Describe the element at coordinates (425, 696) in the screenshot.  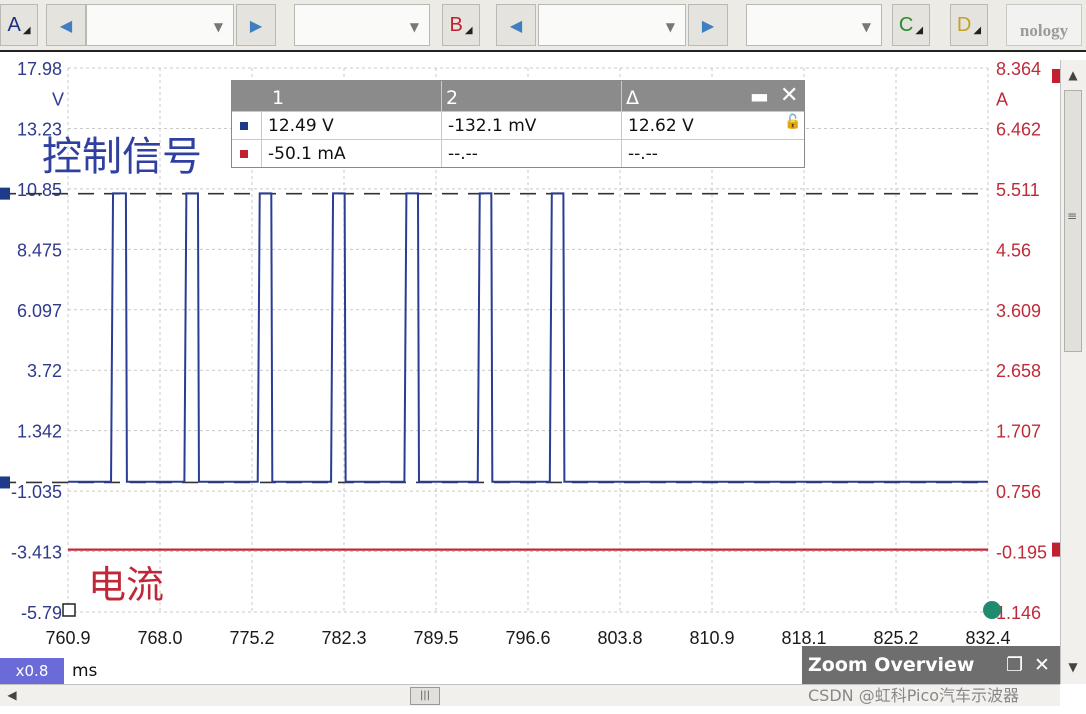
I see `horizontal-scroll-thumb: |||` at that location.